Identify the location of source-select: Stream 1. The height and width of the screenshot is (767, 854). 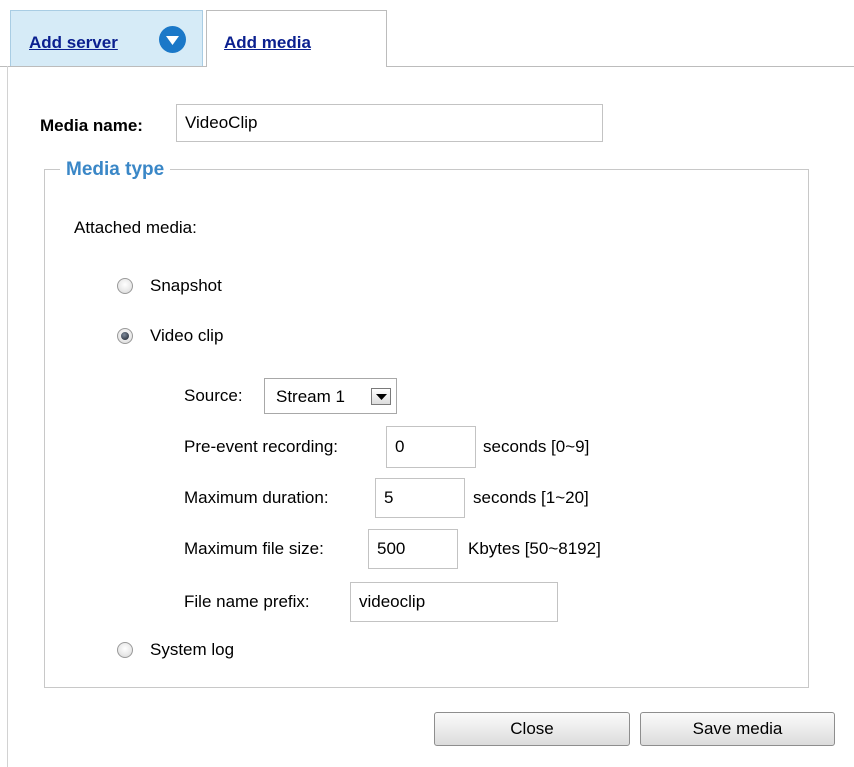
(330, 396).